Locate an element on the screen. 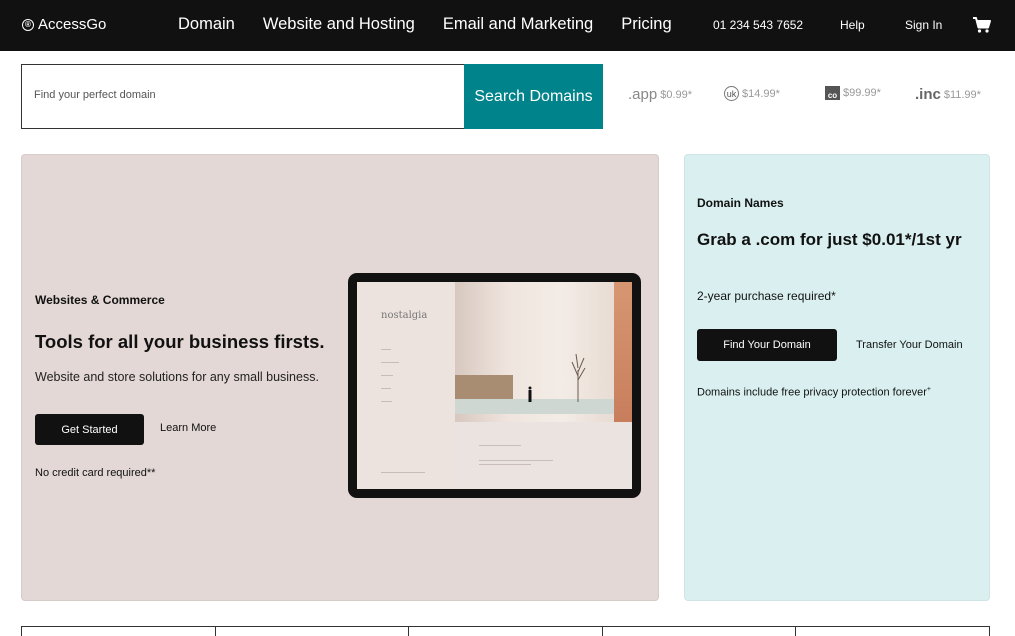  tld-co: co $99.99* is located at coordinates (853, 93).